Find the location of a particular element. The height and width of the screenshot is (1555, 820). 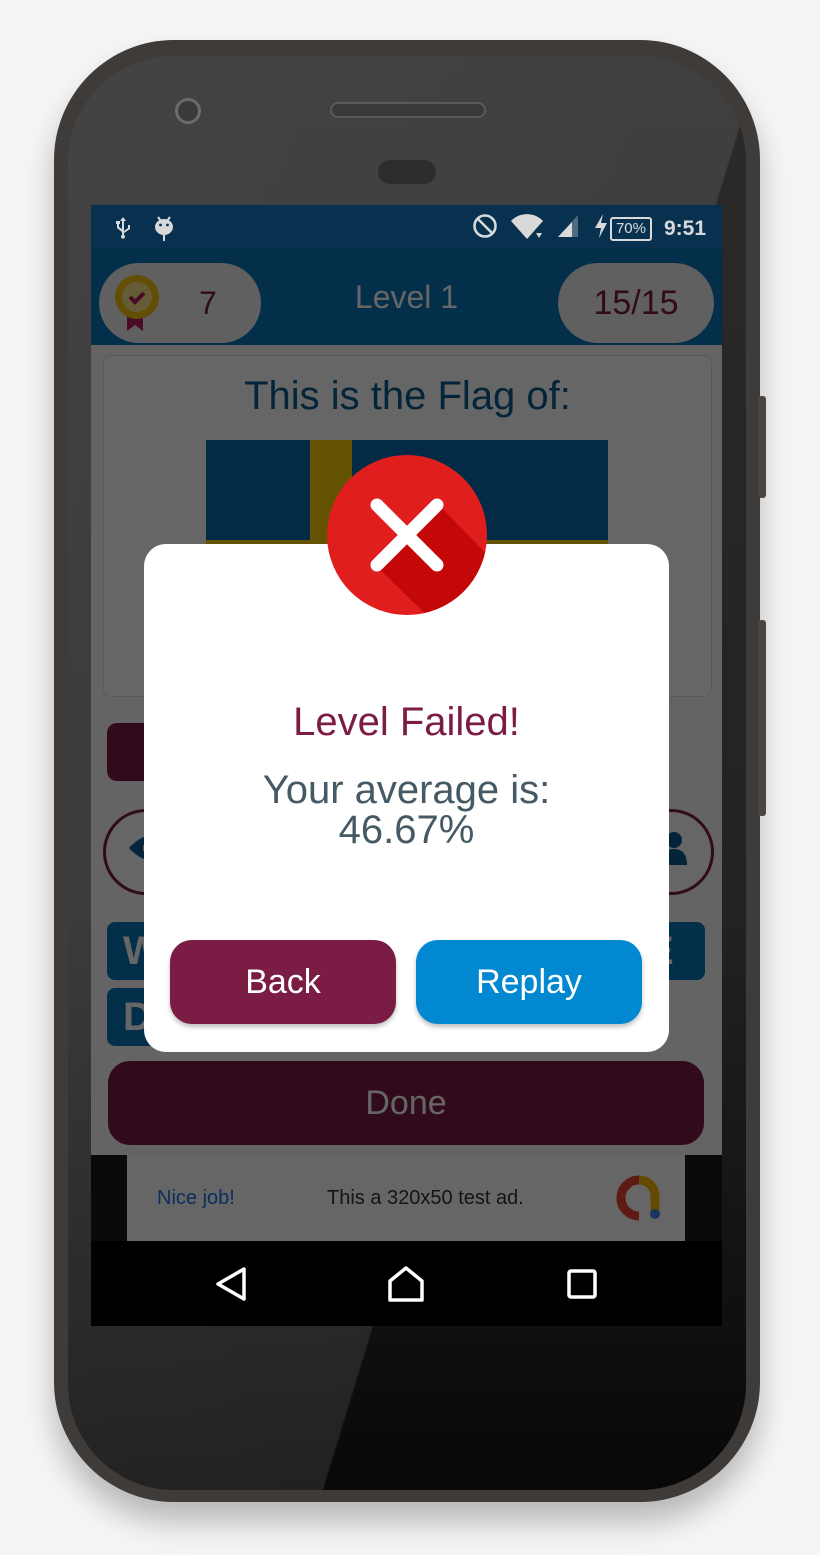

nav-back-button is located at coordinates (231, 1286).